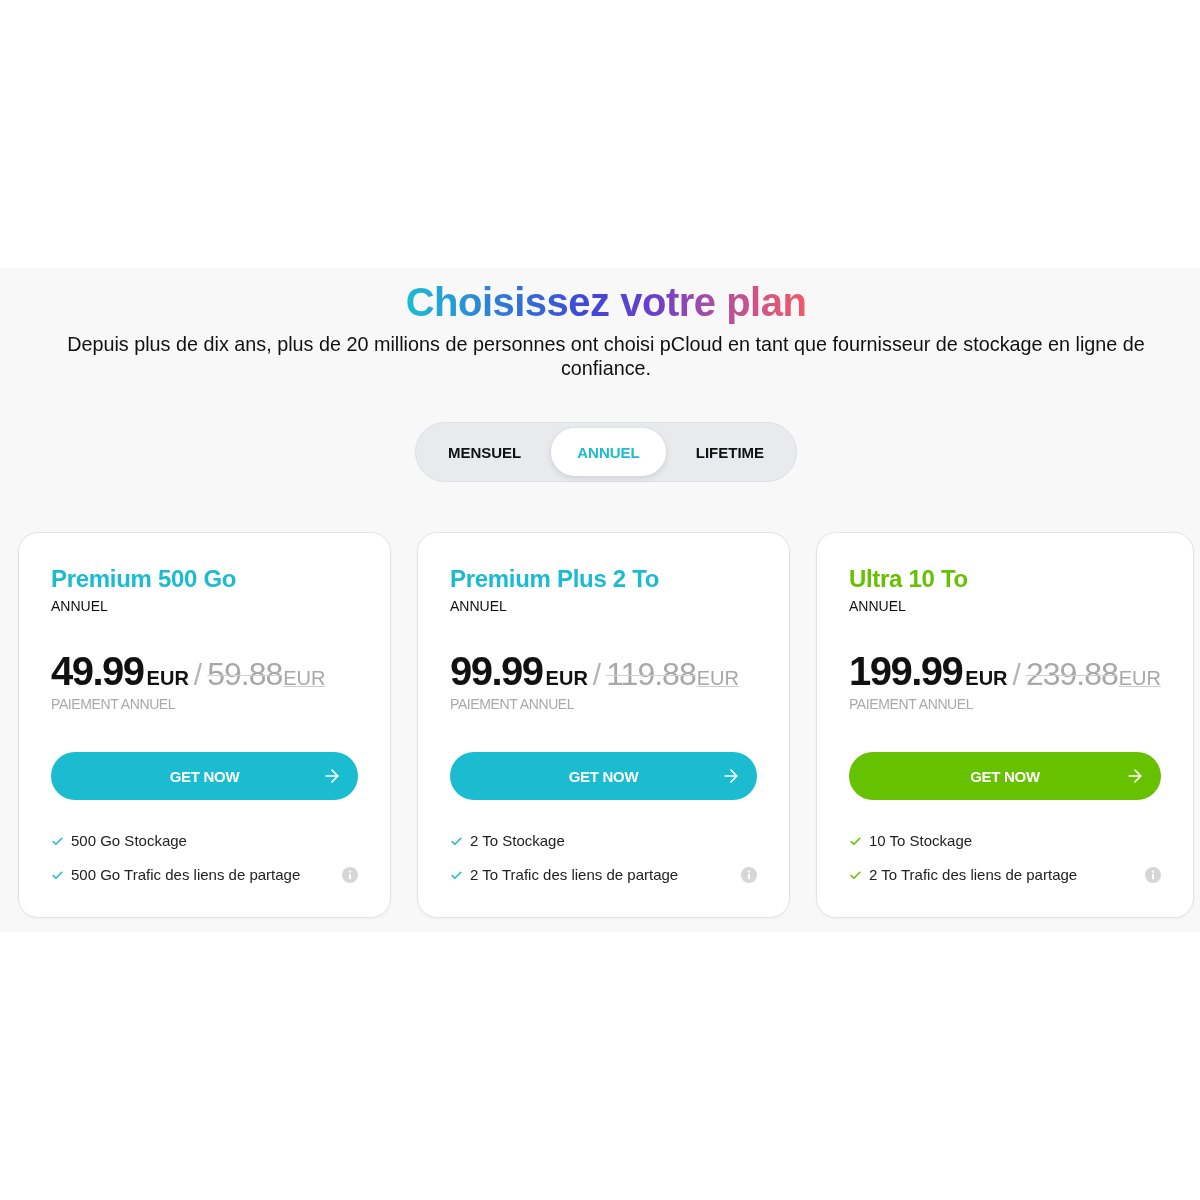 The height and width of the screenshot is (1200, 1200). What do you see at coordinates (484, 452) in the screenshot?
I see `billing-tab: MENSUEL` at bounding box center [484, 452].